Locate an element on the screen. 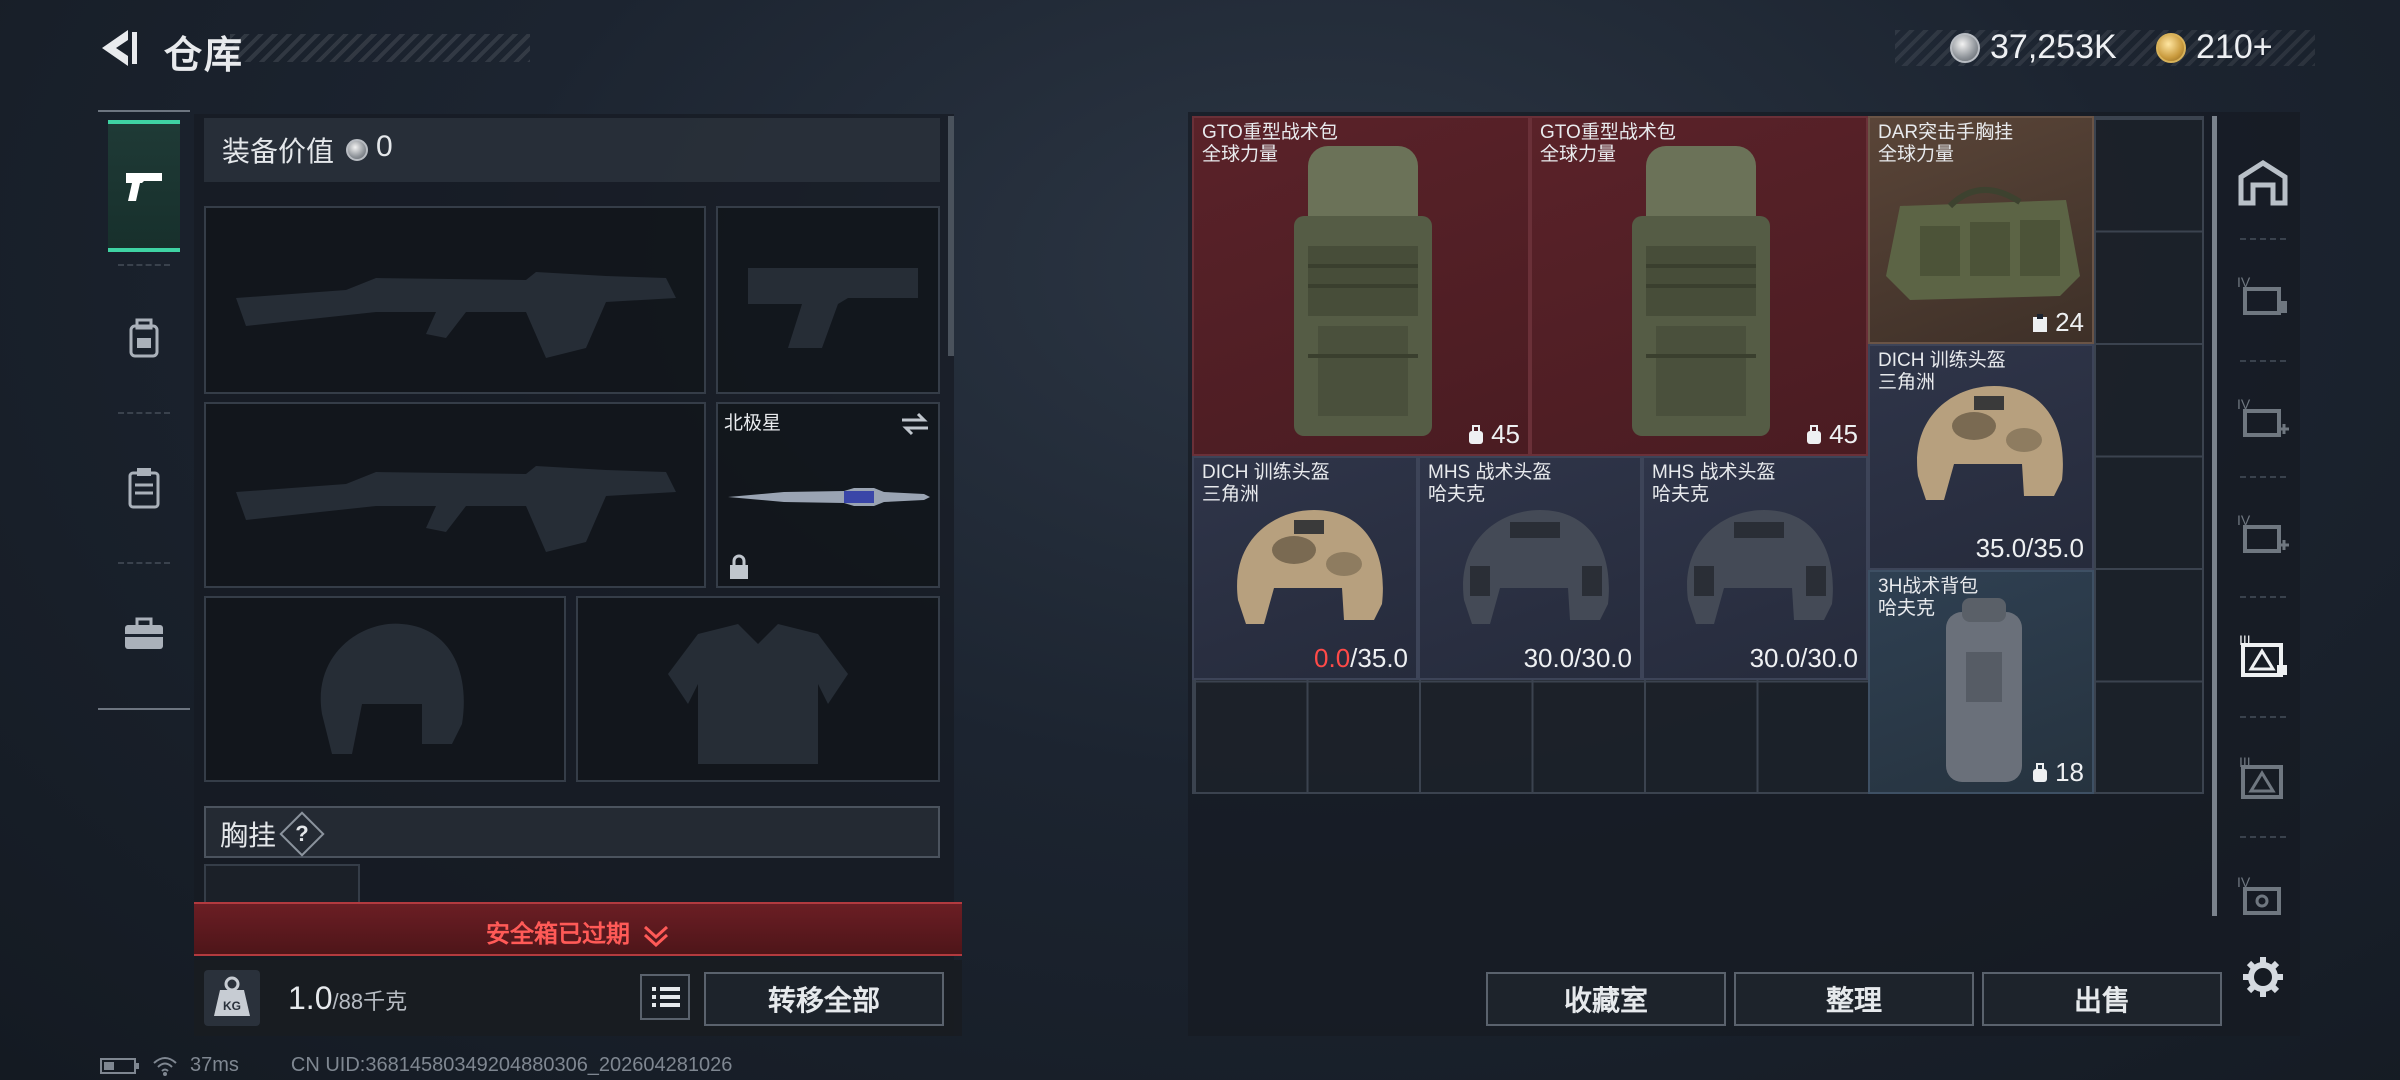  weight-value: 1.0/88千克 is located at coordinates (347, 998).